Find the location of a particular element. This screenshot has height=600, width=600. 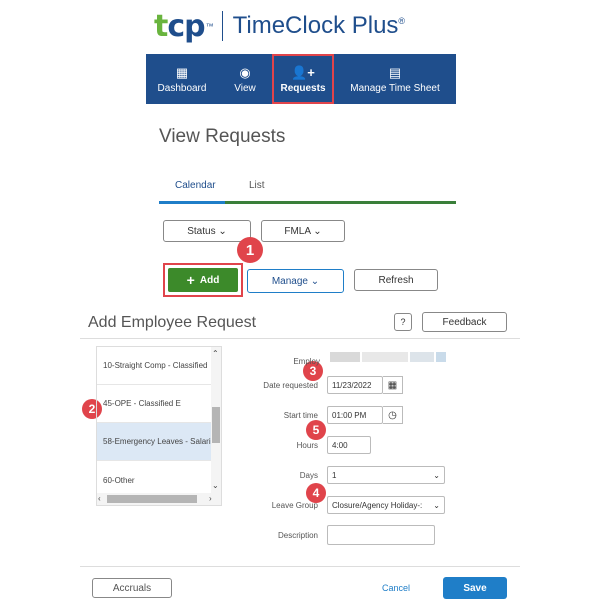

nav-manage-time-sheet-label: Manage Time Sheet is located at coordinates (395, 88).